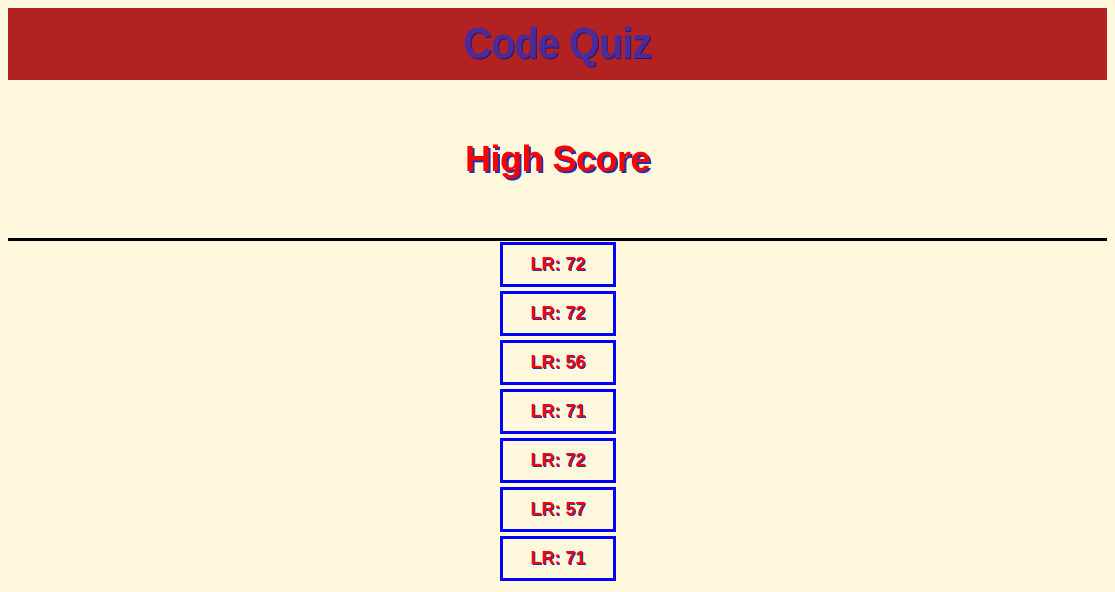  Describe the element at coordinates (557, 239) in the screenshot. I see `divider` at that location.